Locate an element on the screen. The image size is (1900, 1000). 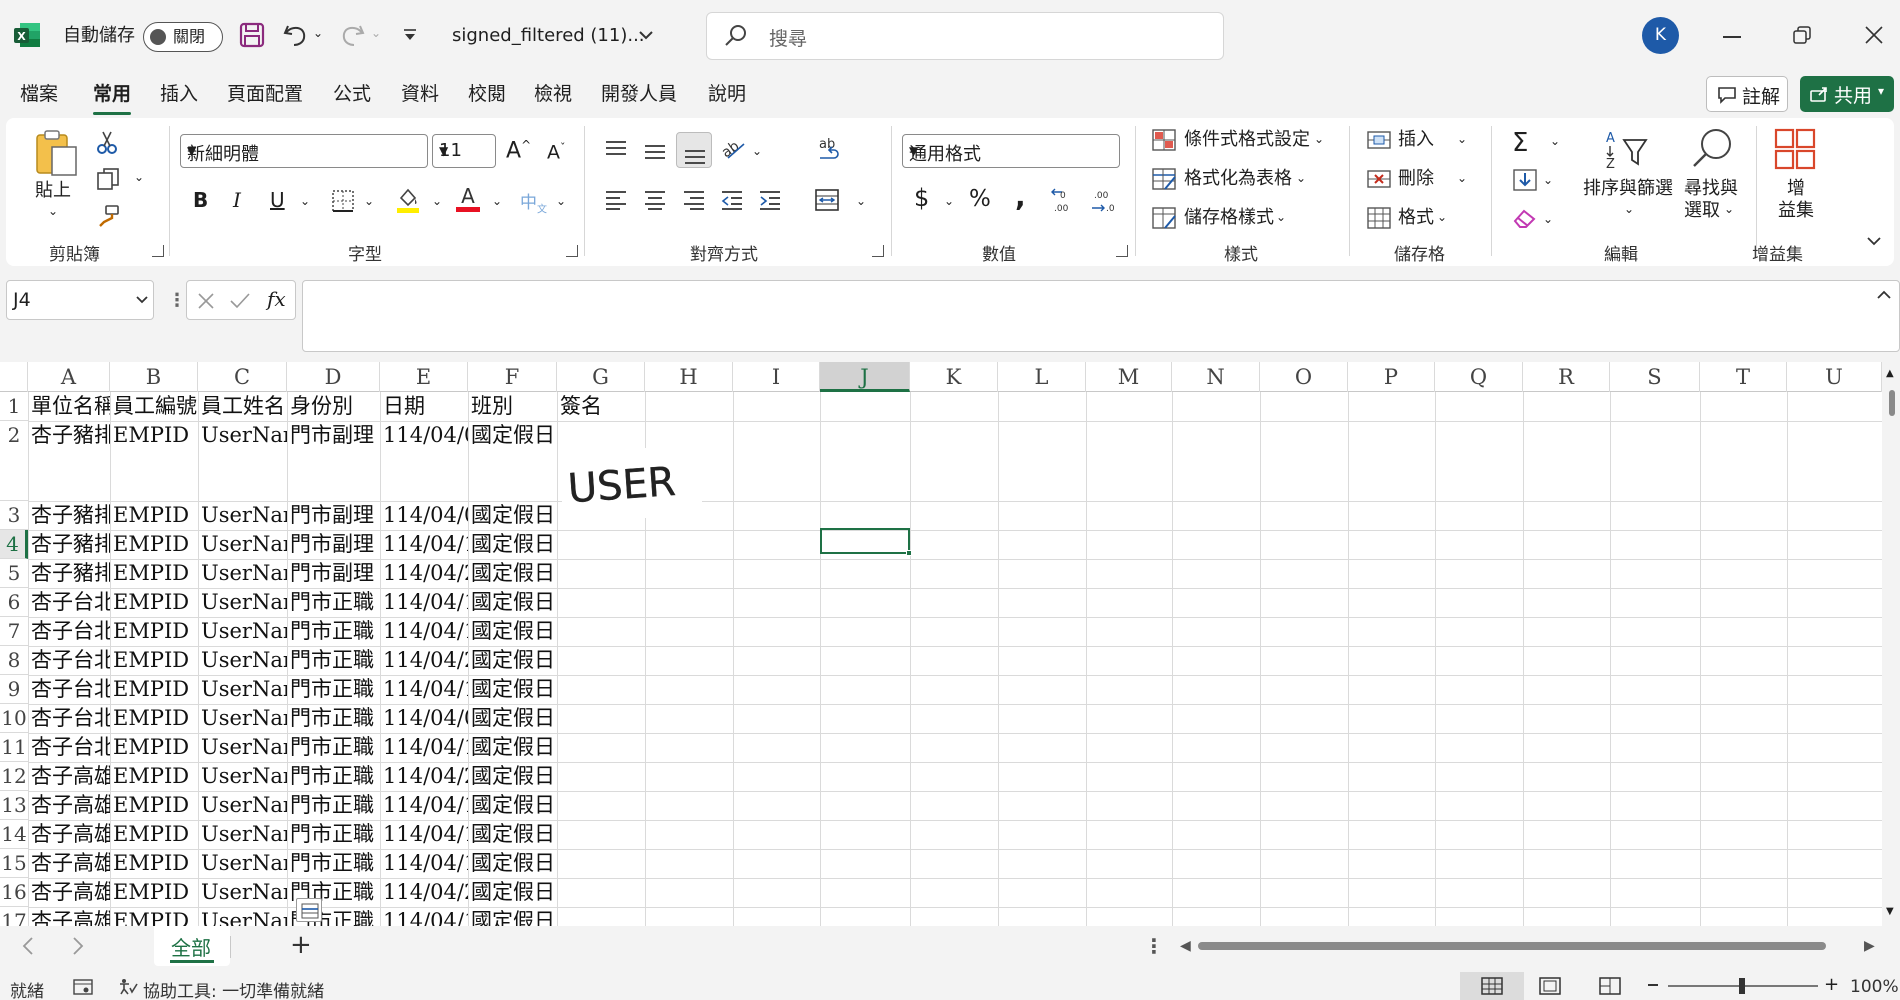
cell-c16: UserName is located at coordinates (244, 892).